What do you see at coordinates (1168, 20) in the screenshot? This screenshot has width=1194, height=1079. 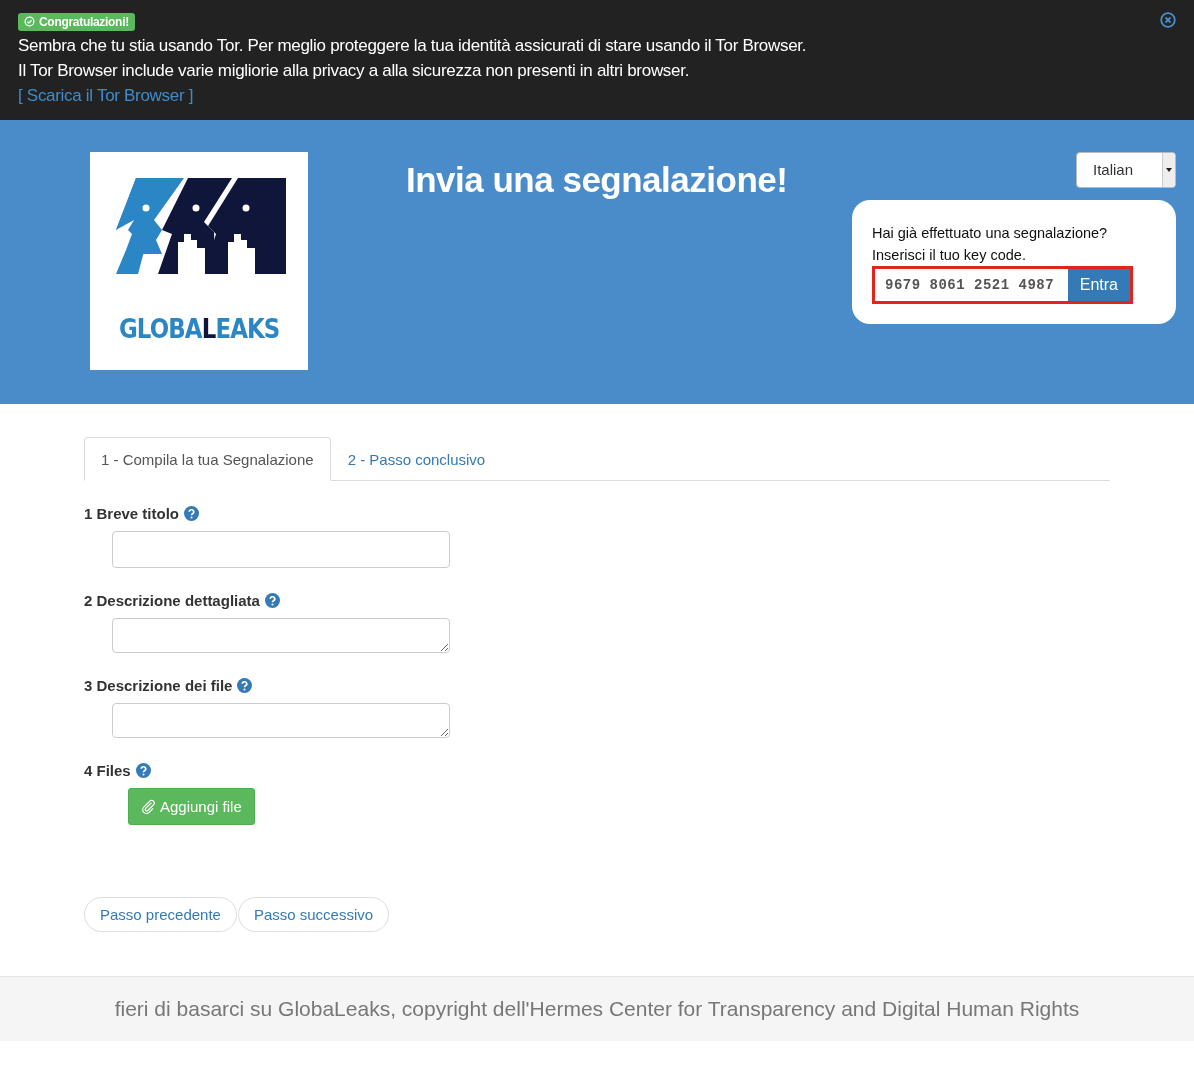 I see `close-icon` at bounding box center [1168, 20].